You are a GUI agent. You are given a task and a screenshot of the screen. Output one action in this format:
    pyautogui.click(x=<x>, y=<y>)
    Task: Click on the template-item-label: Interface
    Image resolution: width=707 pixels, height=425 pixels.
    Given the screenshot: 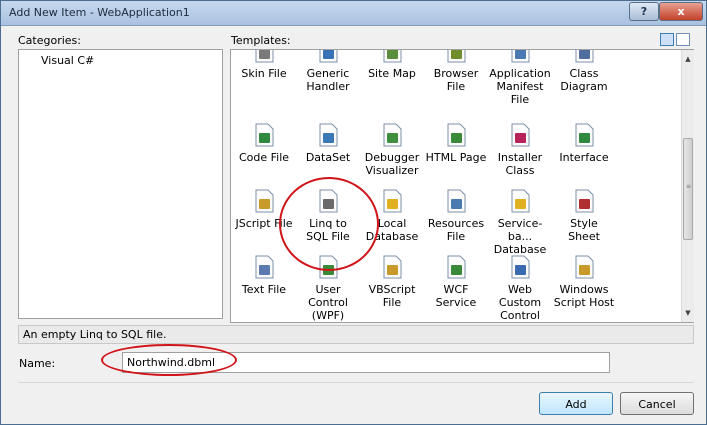 What is the action you would take?
    pyautogui.click(x=584, y=157)
    